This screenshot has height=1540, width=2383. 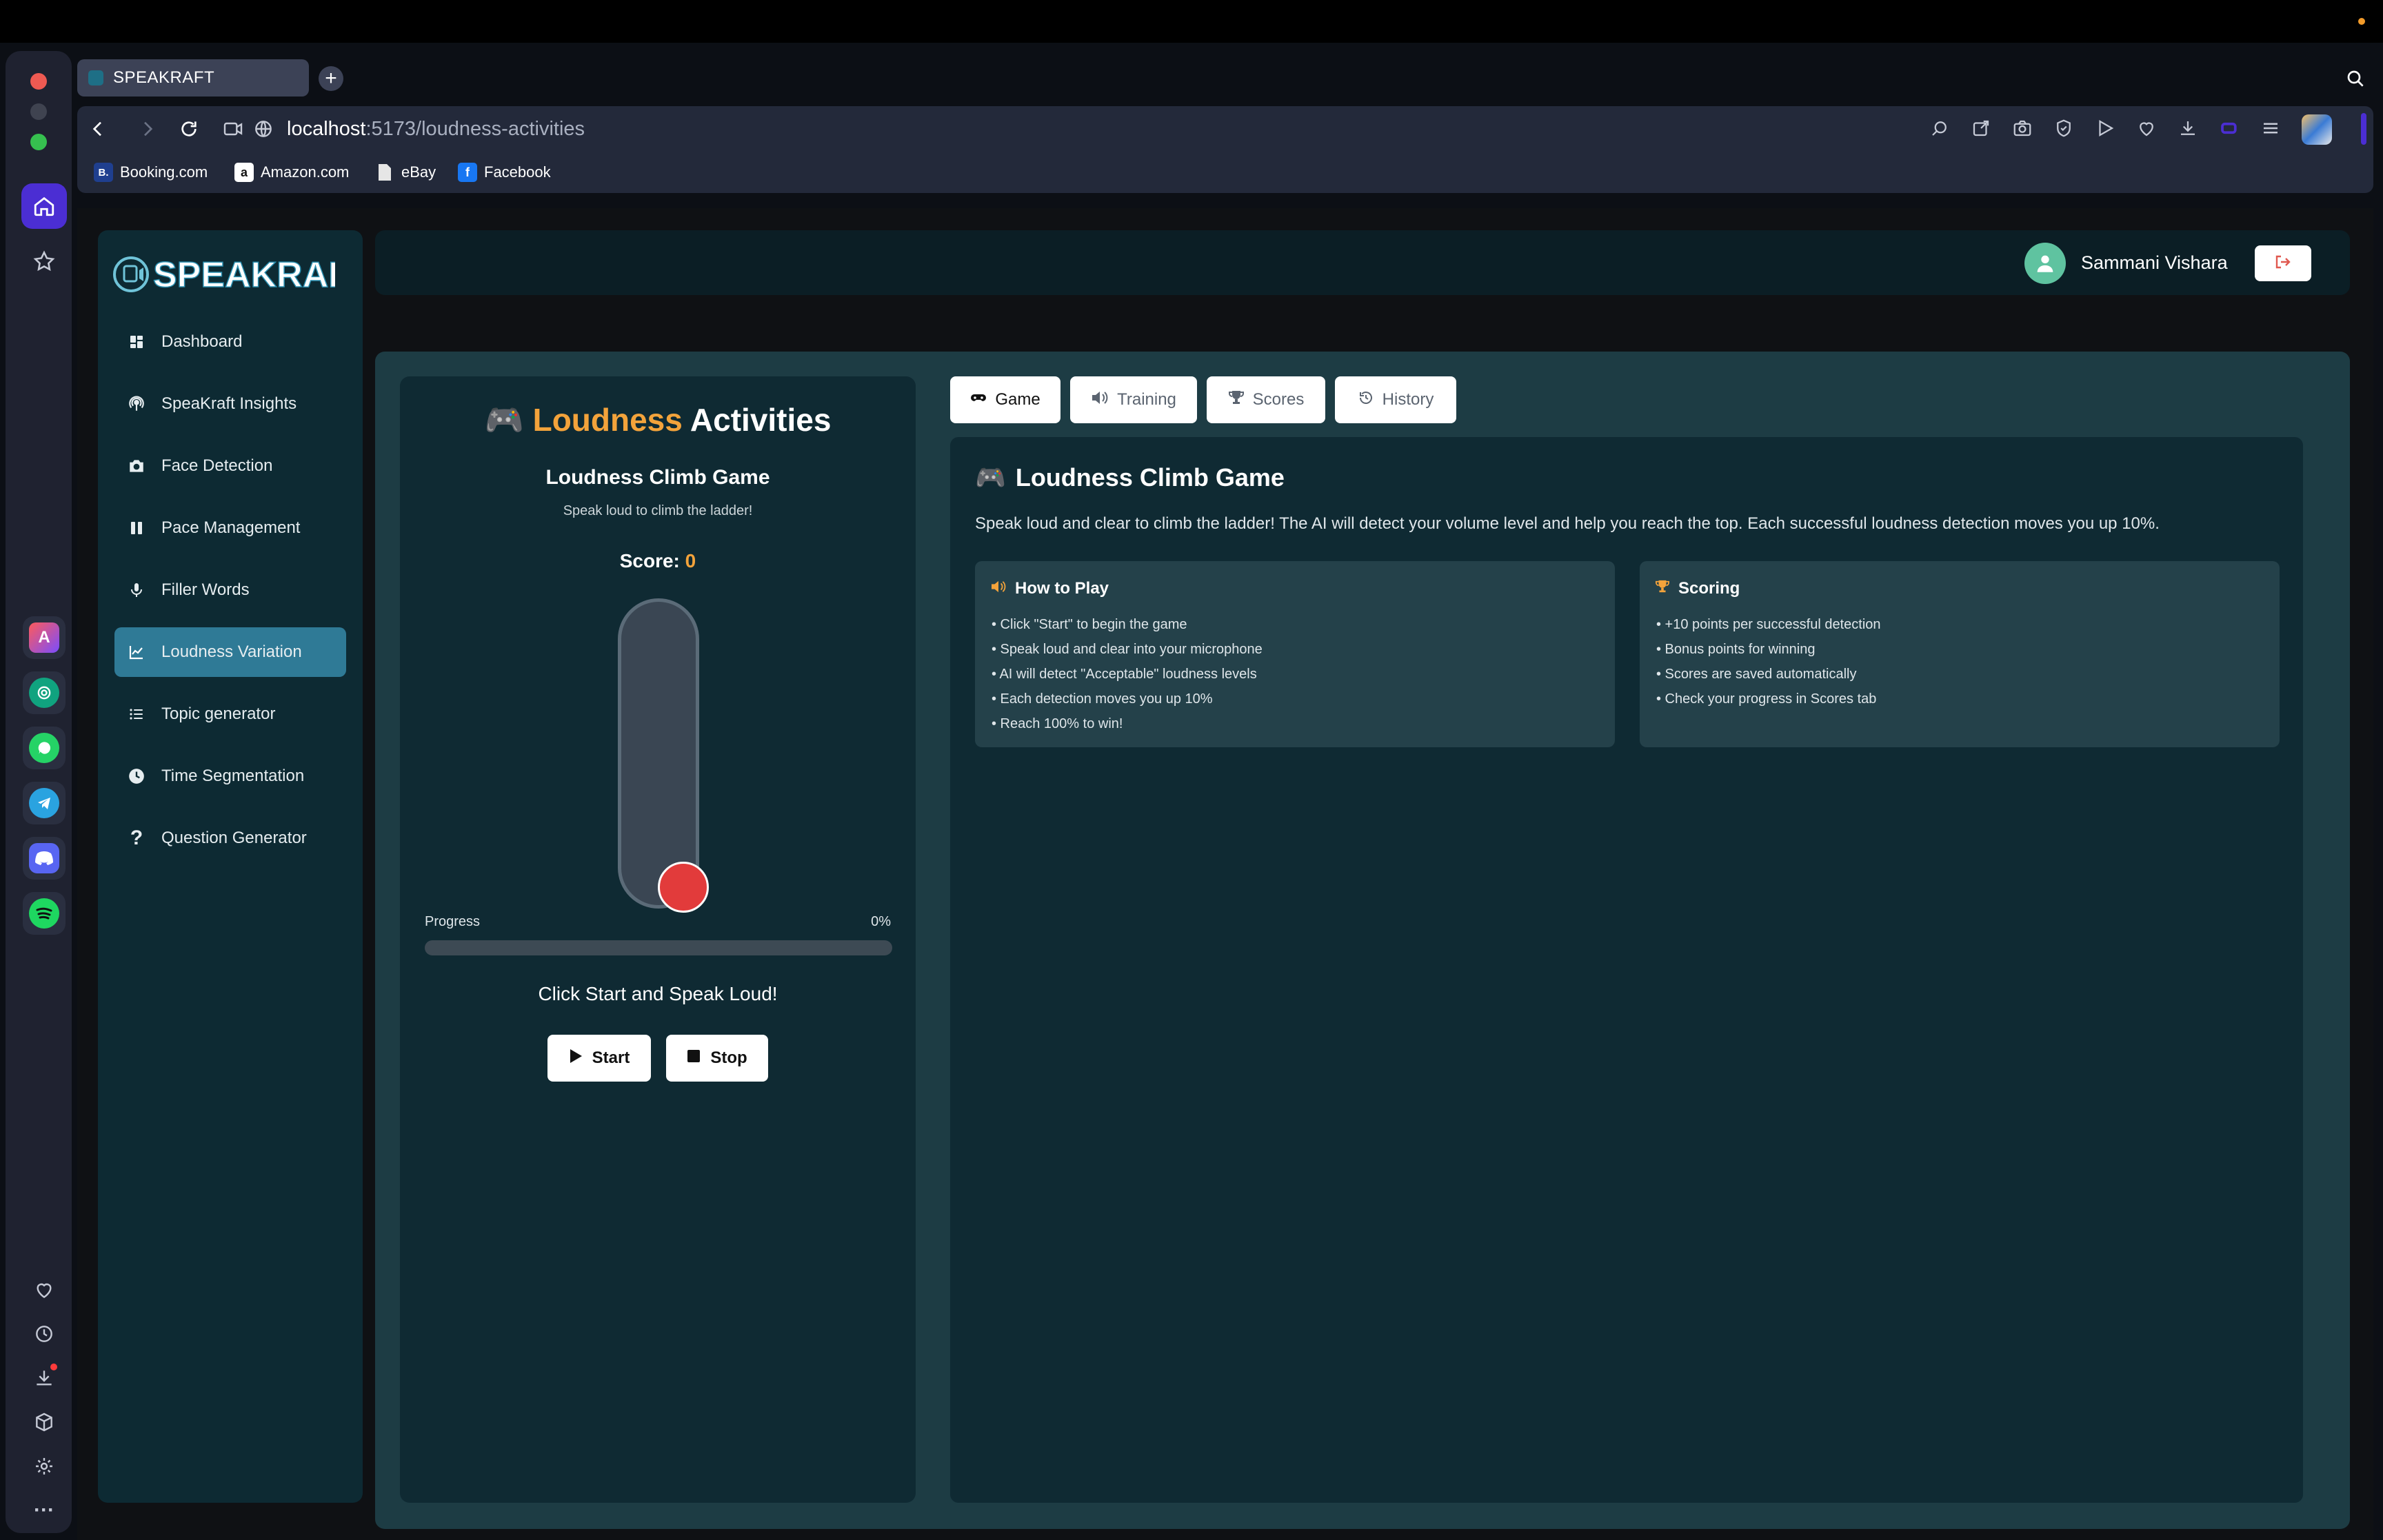 I want to click on os-menubar, so click(x=1191, y=22).